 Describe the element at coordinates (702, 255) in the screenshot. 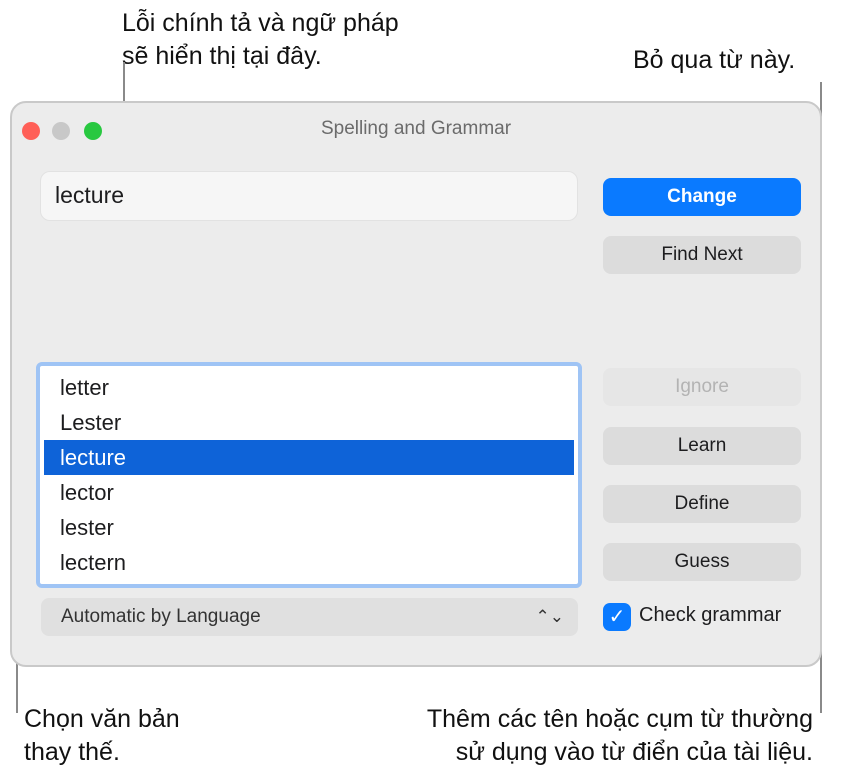

I see `find-next-button: Find Next` at that location.